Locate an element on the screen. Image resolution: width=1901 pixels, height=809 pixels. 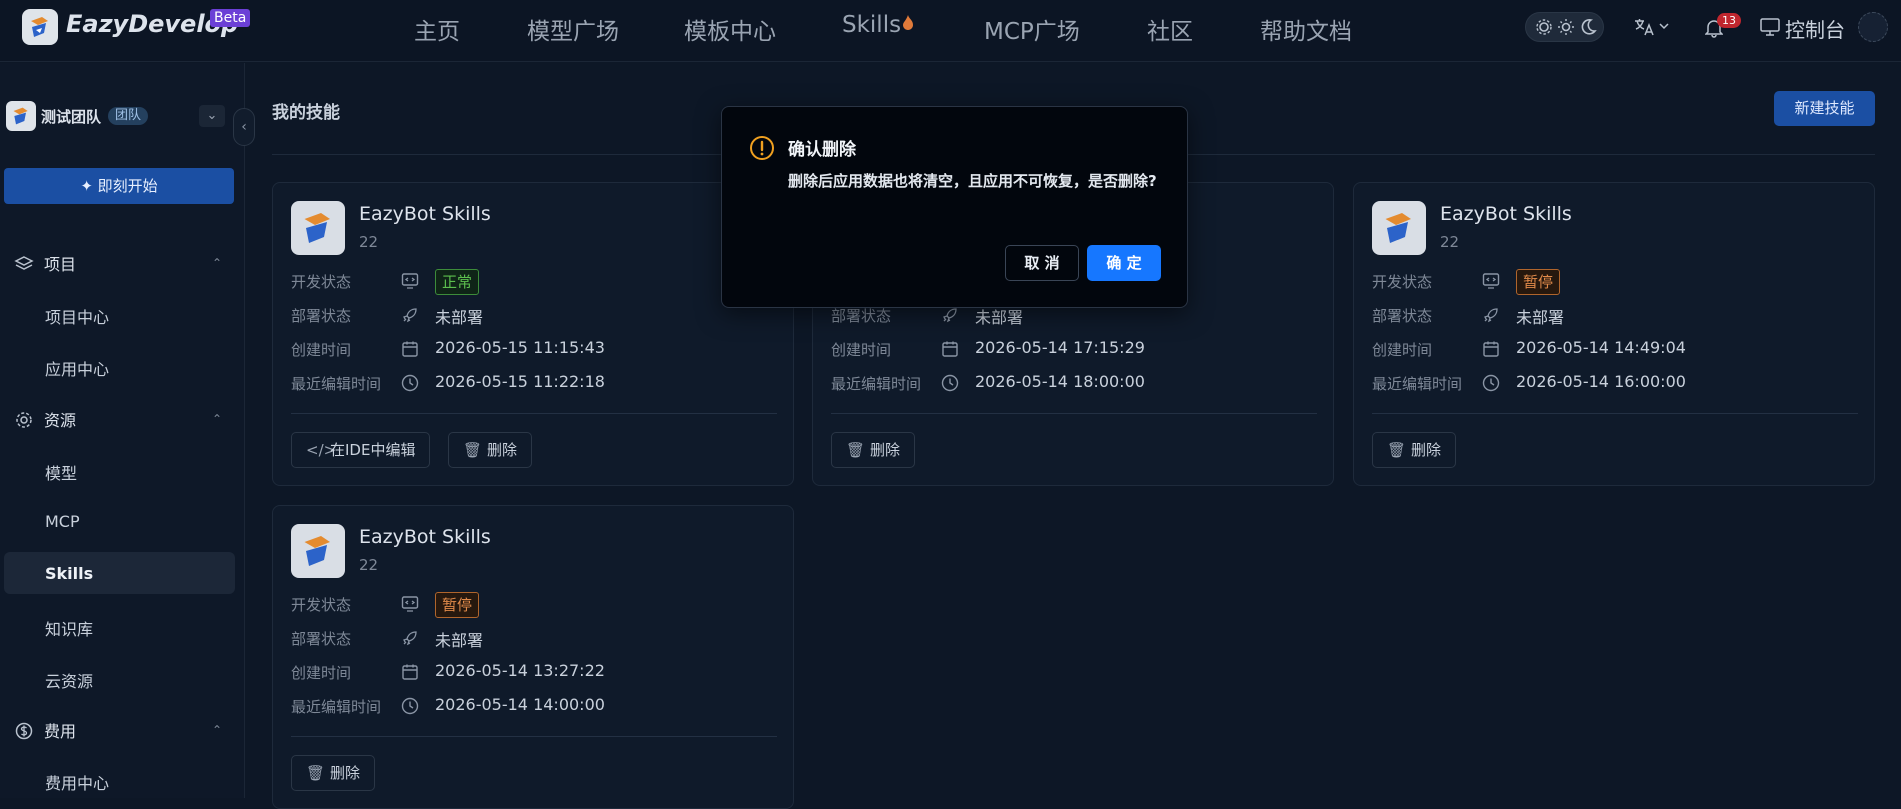
created-value: 2026-05-15 11:15:43 is located at coordinates (520, 347).